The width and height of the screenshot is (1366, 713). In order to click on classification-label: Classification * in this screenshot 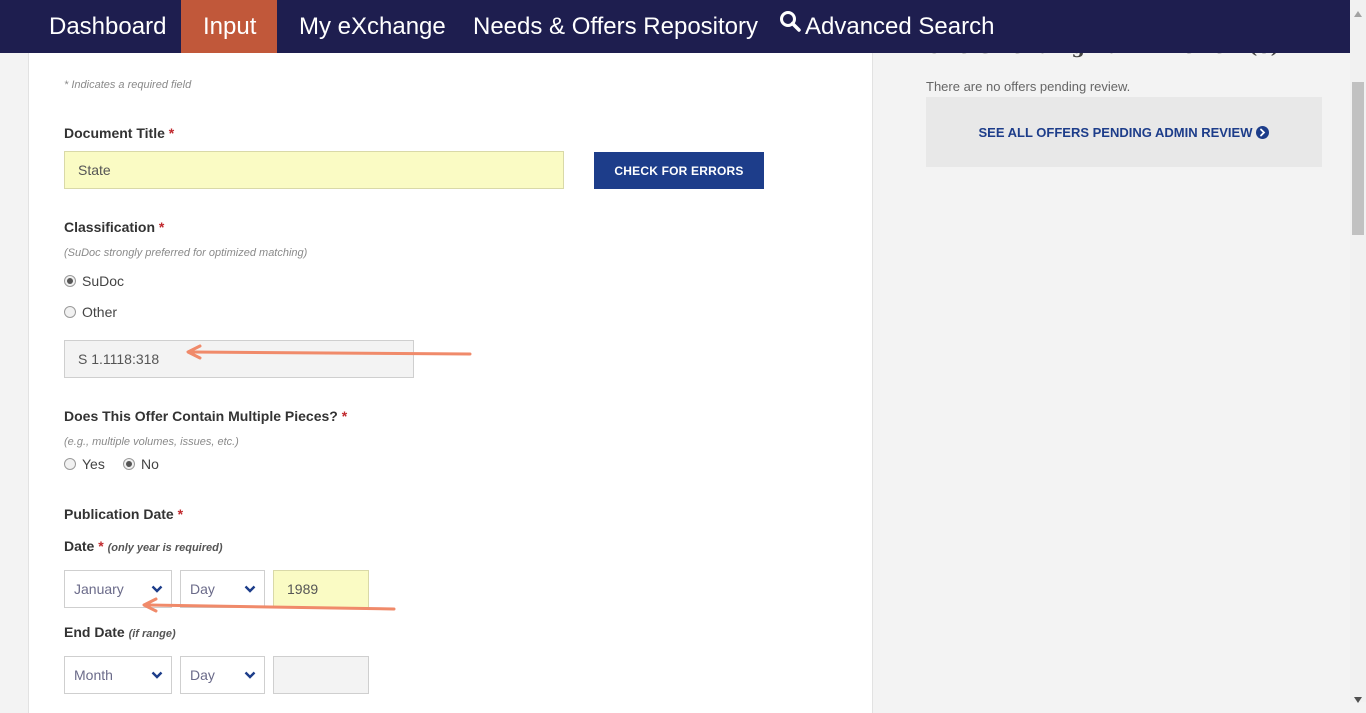, I will do `click(114, 227)`.